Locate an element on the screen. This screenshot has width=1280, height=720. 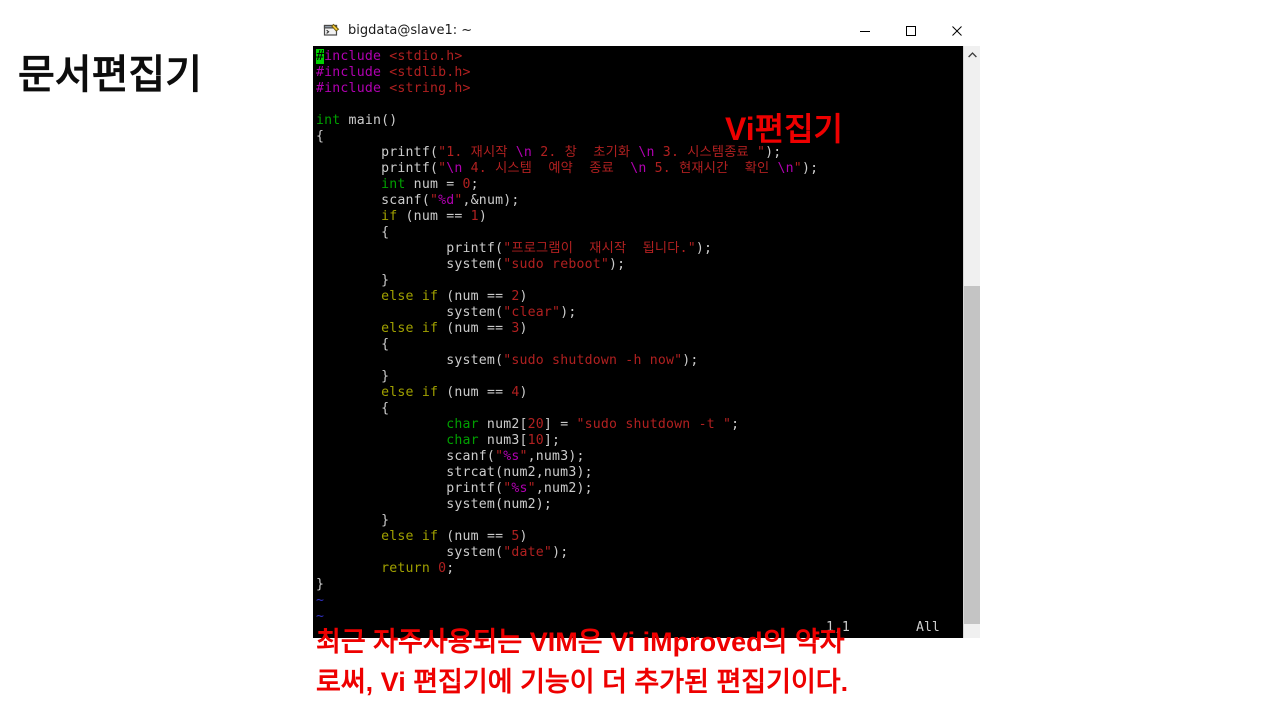
close-button is located at coordinates (957, 30).